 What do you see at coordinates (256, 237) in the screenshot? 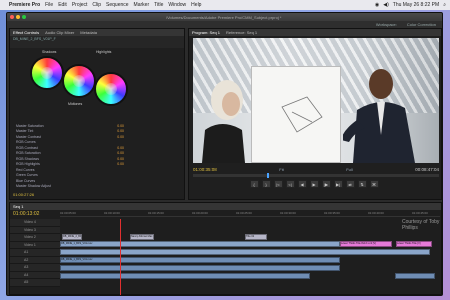
I see `timeline-clip: Title 02` at bounding box center [256, 237].